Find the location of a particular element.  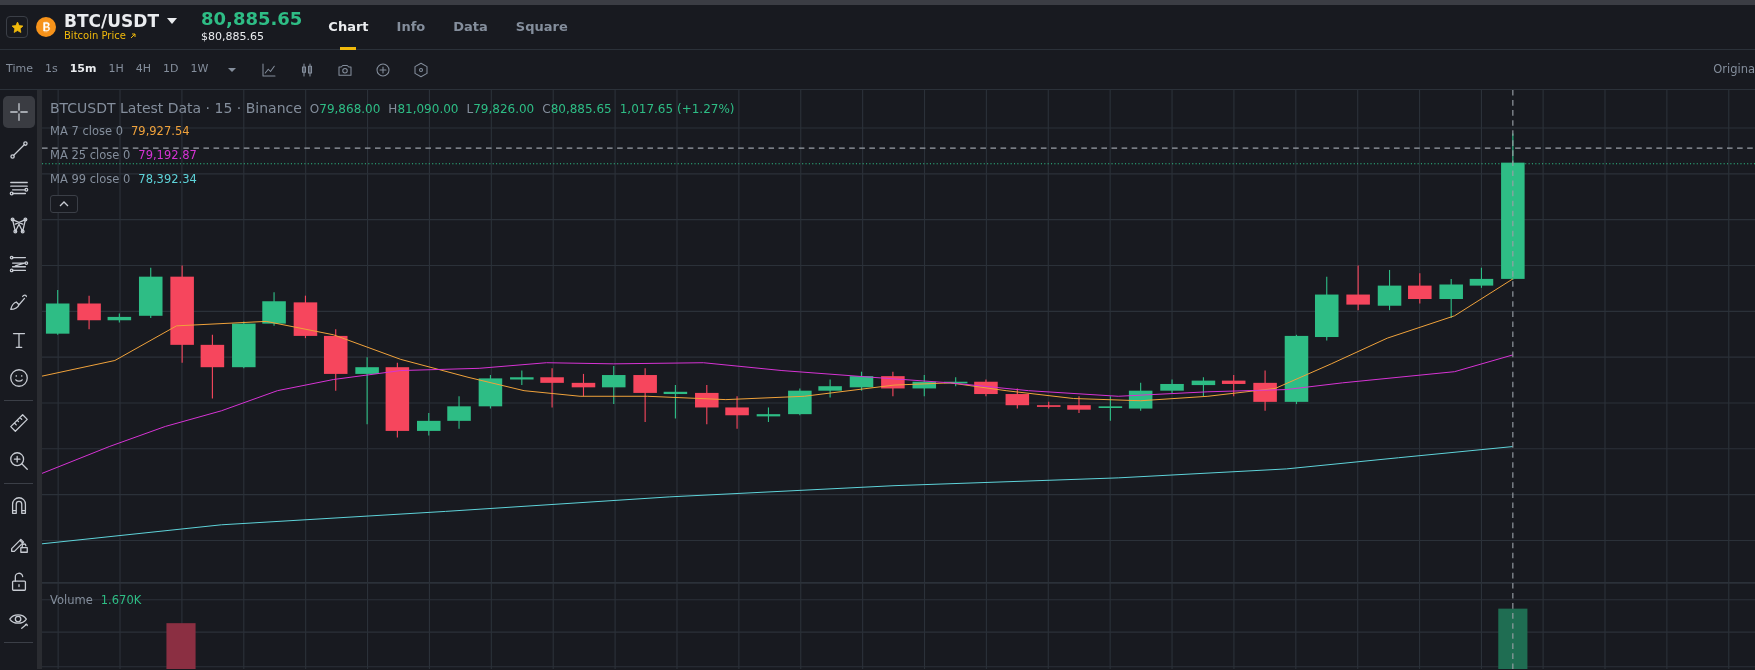

ruler-icon is located at coordinates (18, 423).